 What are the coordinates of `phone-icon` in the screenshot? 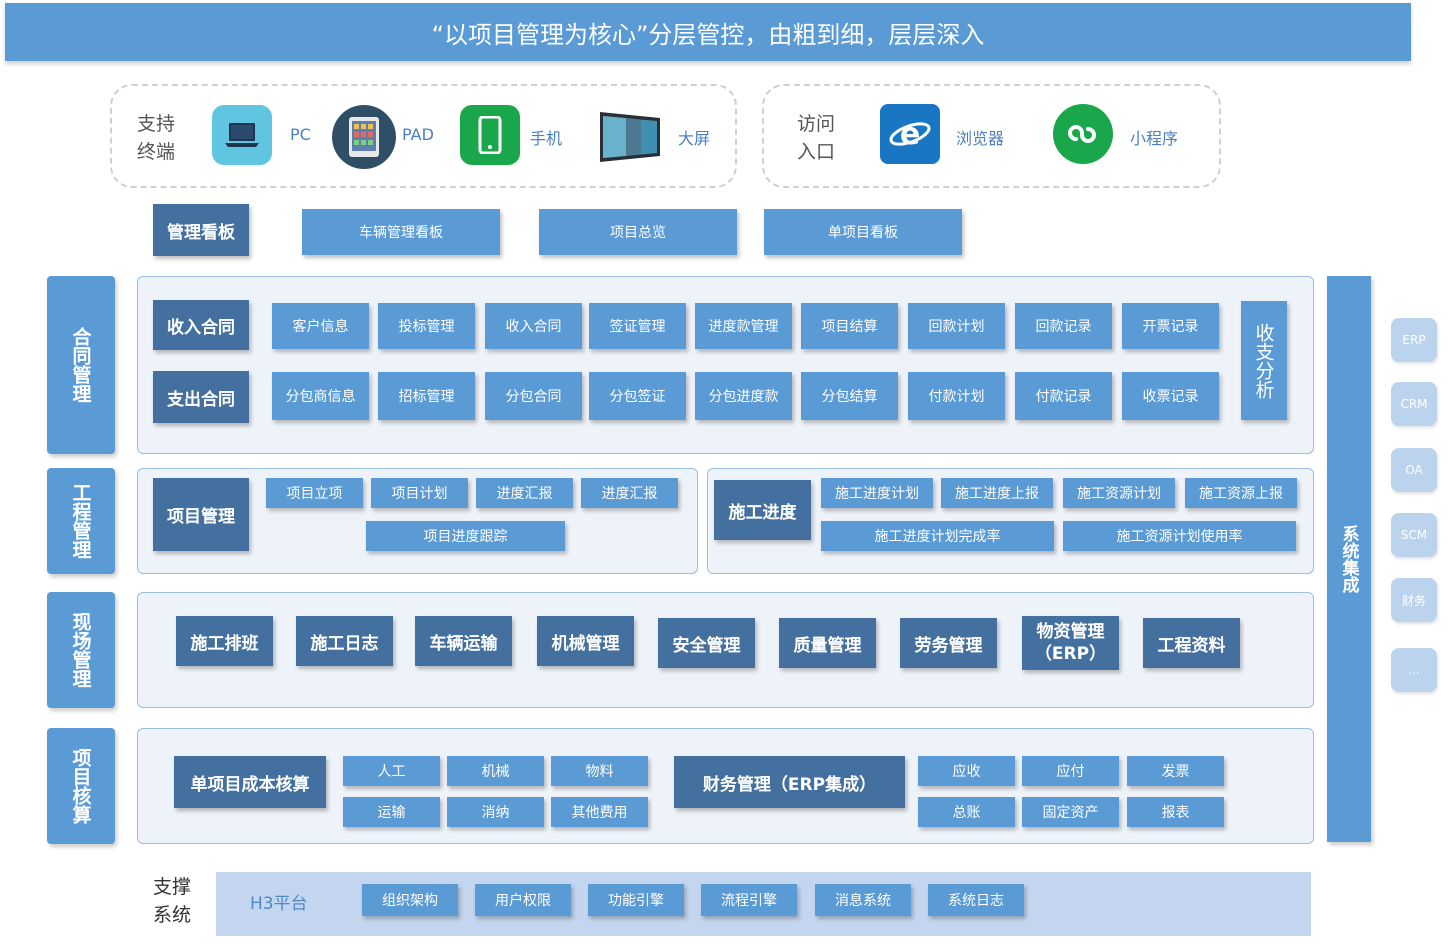 It's located at (490, 135).